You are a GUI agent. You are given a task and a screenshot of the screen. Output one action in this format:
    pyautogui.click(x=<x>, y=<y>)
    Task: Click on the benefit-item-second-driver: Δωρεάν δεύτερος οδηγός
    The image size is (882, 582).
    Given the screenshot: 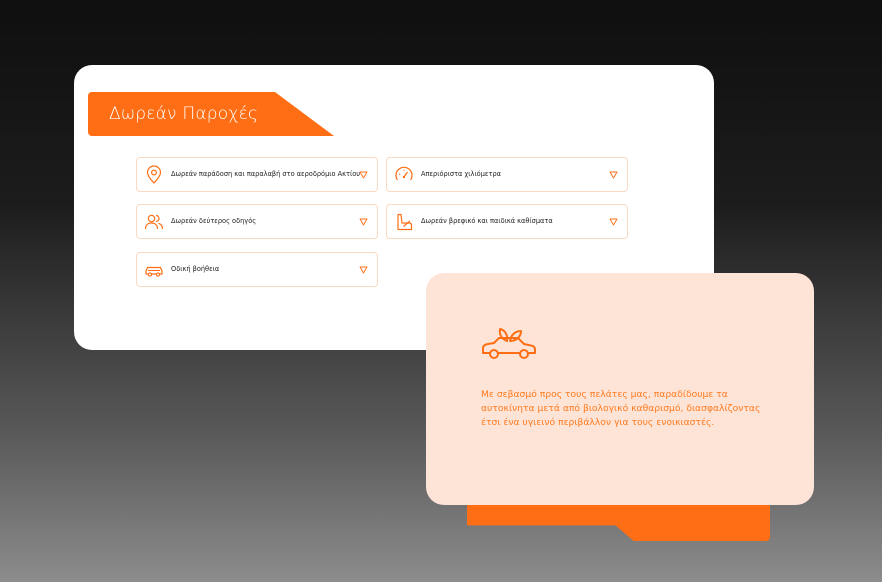 What is the action you would take?
    pyautogui.click(x=257, y=221)
    